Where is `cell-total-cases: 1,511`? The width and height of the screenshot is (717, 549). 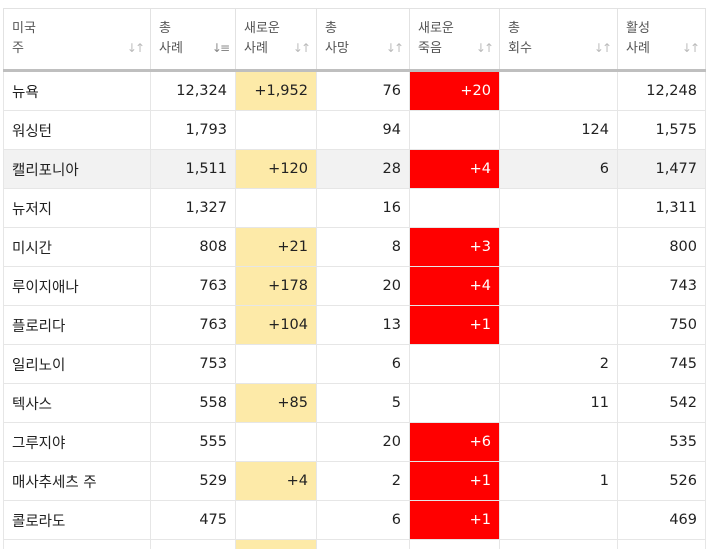
cell-total-cases: 1,511 is located at coordinates (193, 169).